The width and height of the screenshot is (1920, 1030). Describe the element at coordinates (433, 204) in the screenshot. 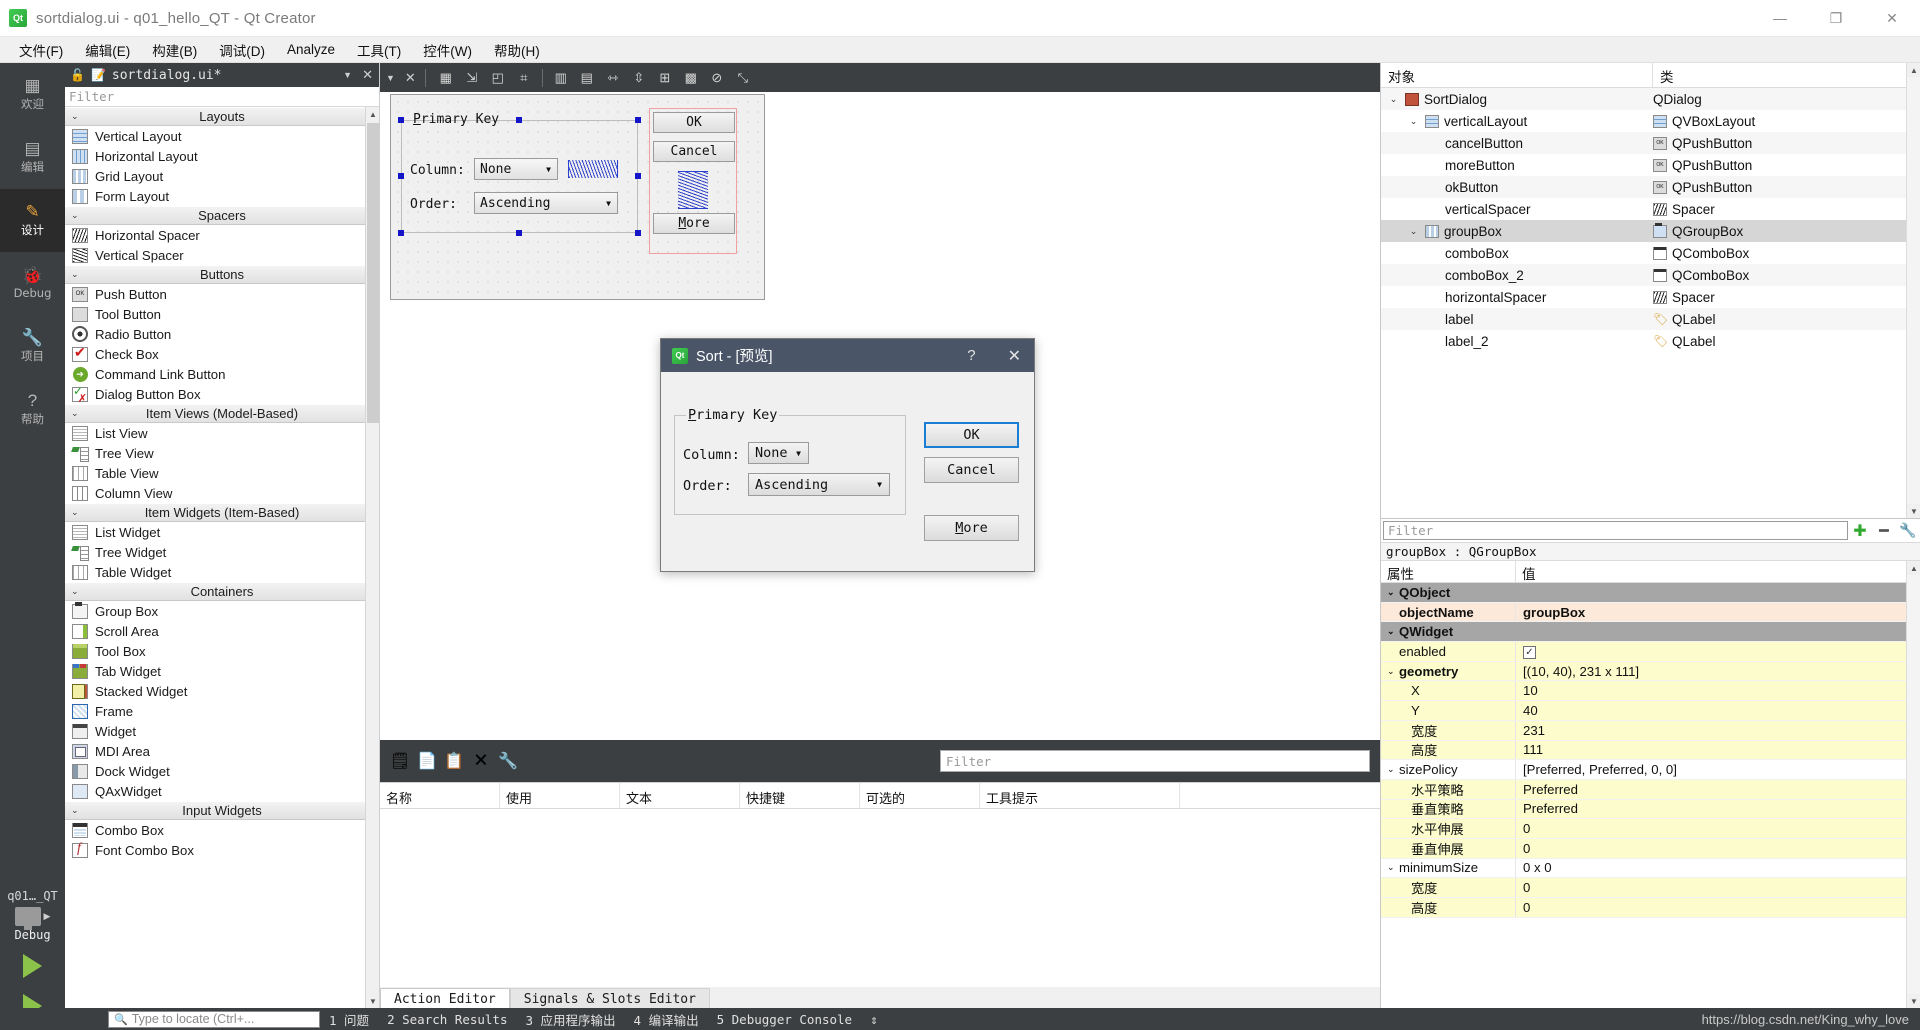

I see `form-label-order: Order:` at that location.